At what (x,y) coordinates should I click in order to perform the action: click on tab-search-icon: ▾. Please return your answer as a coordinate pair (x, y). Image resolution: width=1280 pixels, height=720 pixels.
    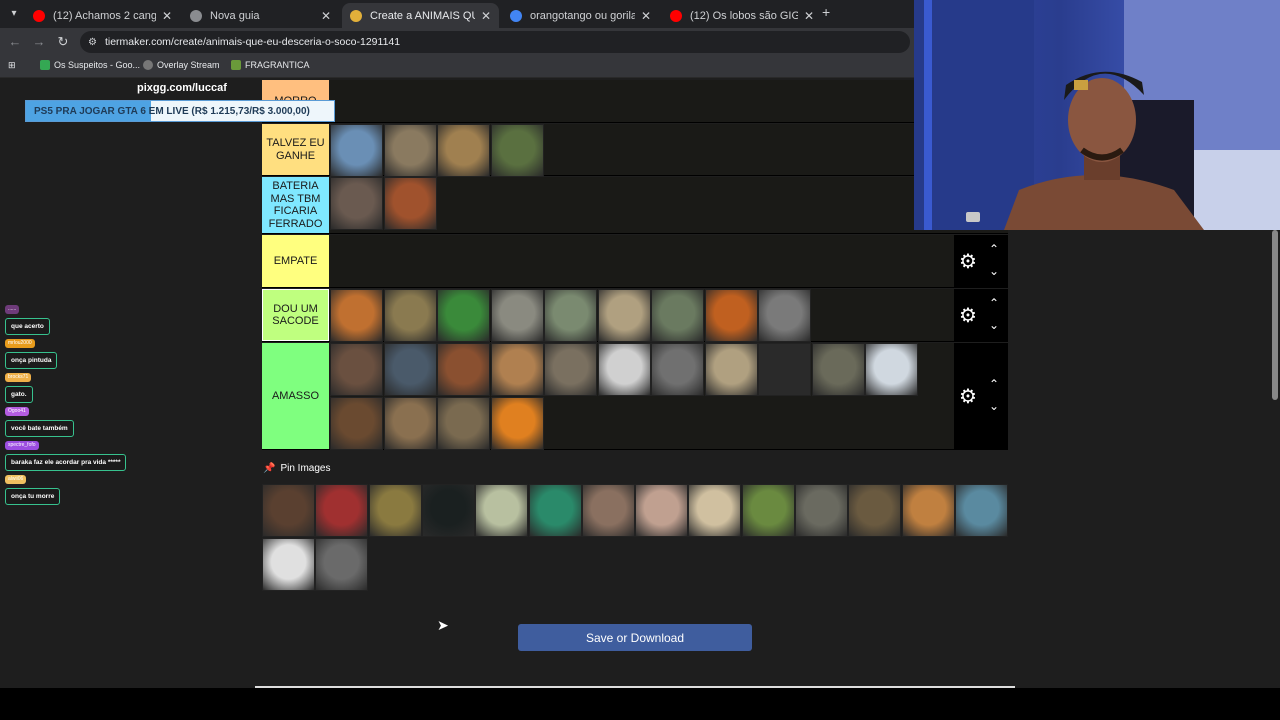
    Looking at the image, I should click on (14, 14).